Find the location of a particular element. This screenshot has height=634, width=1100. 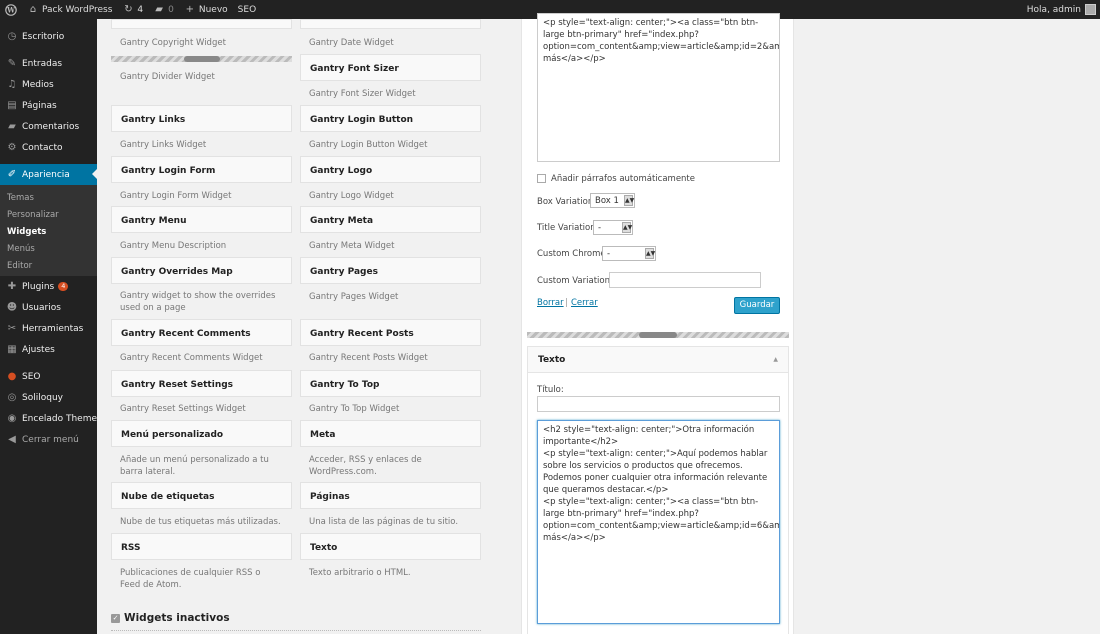

widget-tile-meta: Meta is located at coordinates (390, 433).